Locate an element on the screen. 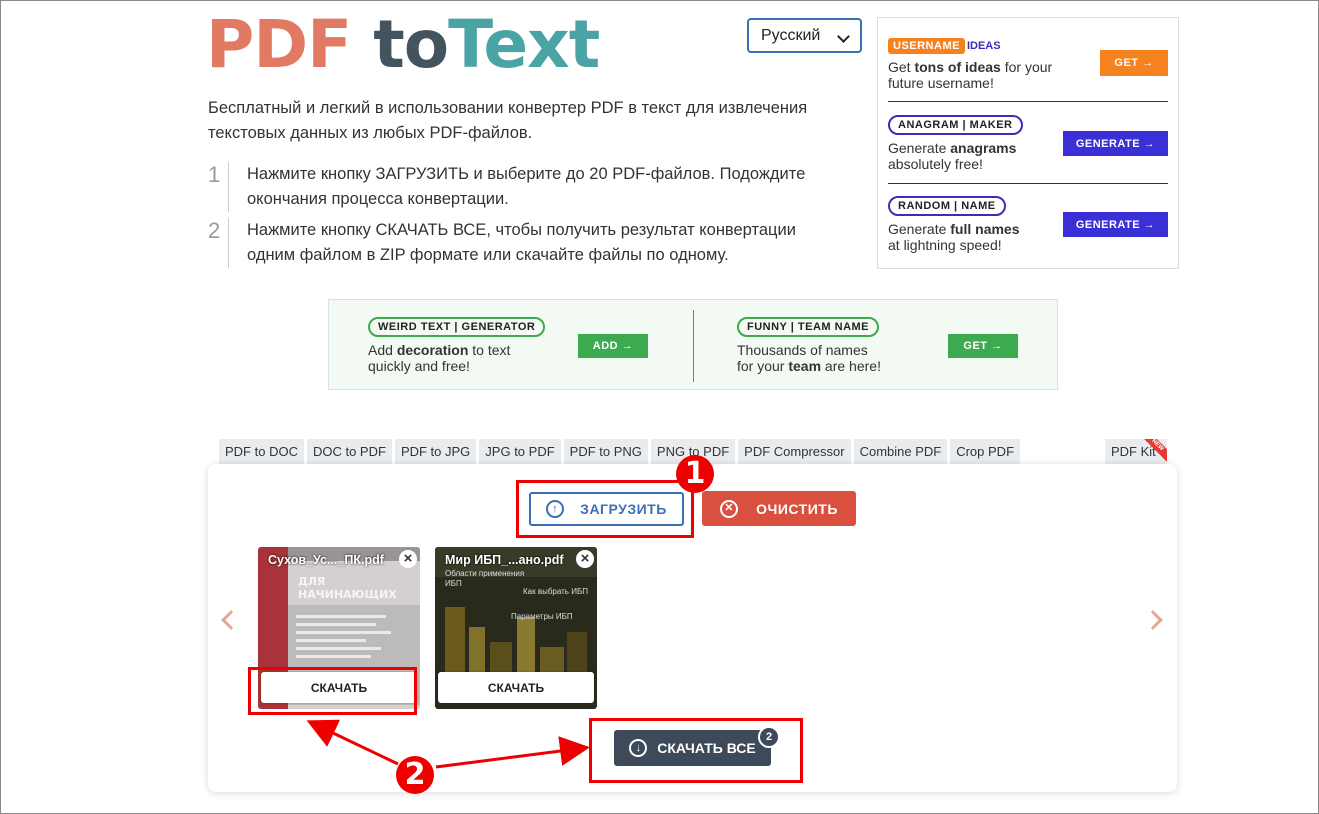  upload-label: ЗАГРУЗИТЬ is located at coordinates (623, 509).